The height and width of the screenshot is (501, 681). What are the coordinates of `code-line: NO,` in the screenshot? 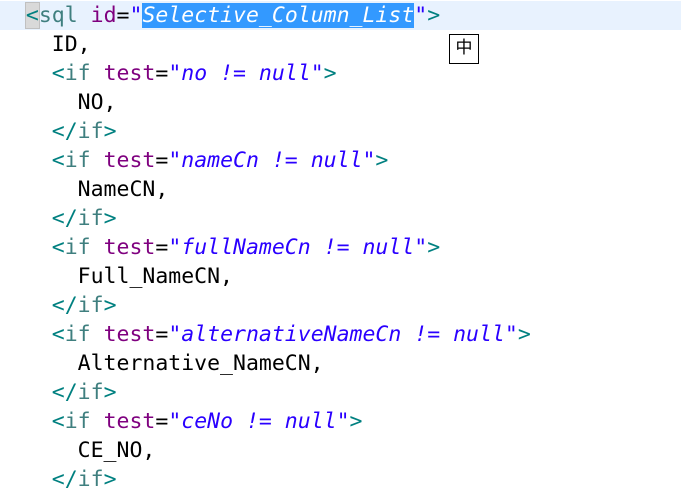 It's located at (340, 102).